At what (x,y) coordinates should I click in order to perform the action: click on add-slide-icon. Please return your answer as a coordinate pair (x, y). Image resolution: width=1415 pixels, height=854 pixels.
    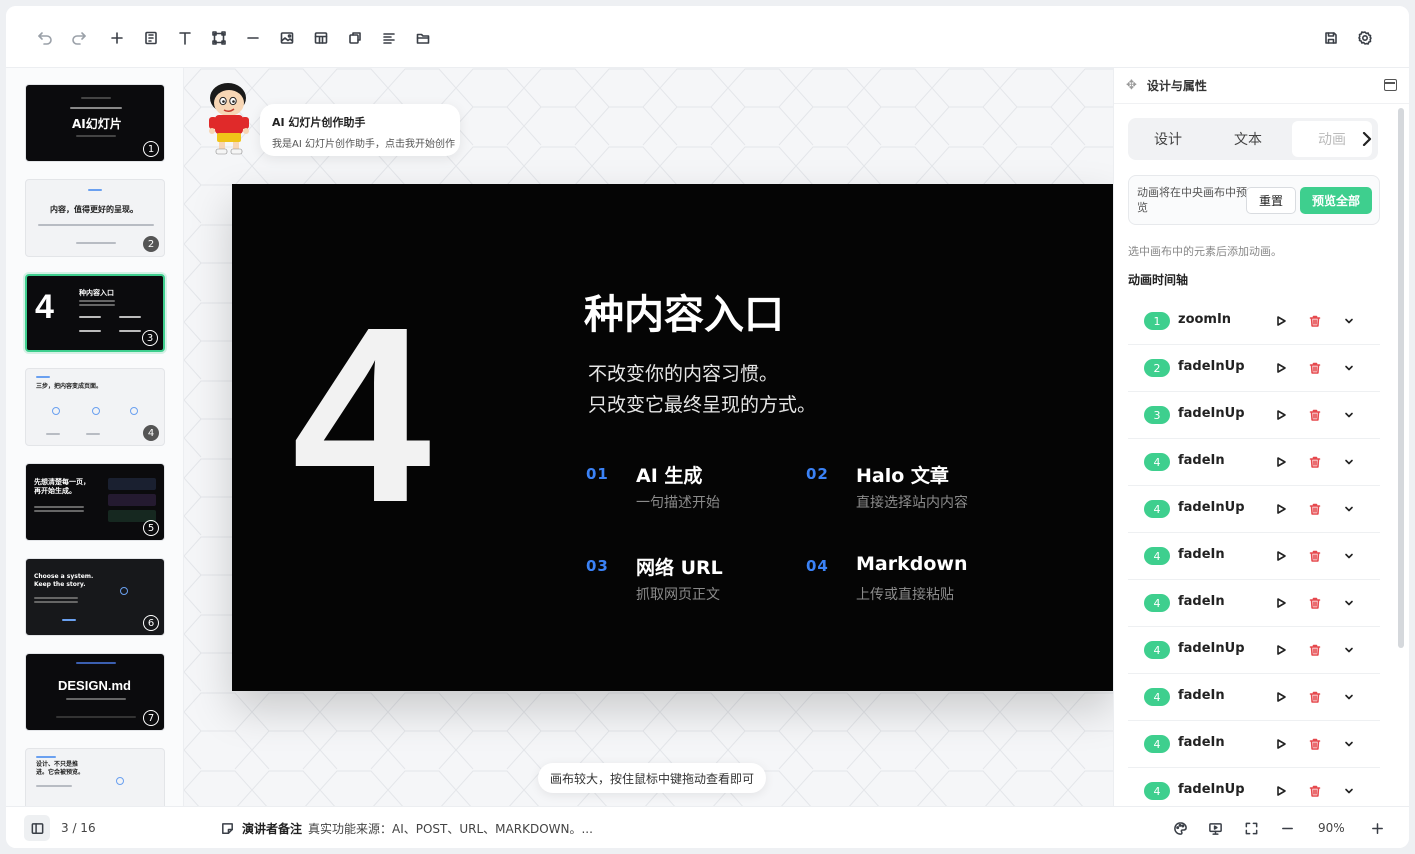
    Looking at the image, I should click on (117, 38).